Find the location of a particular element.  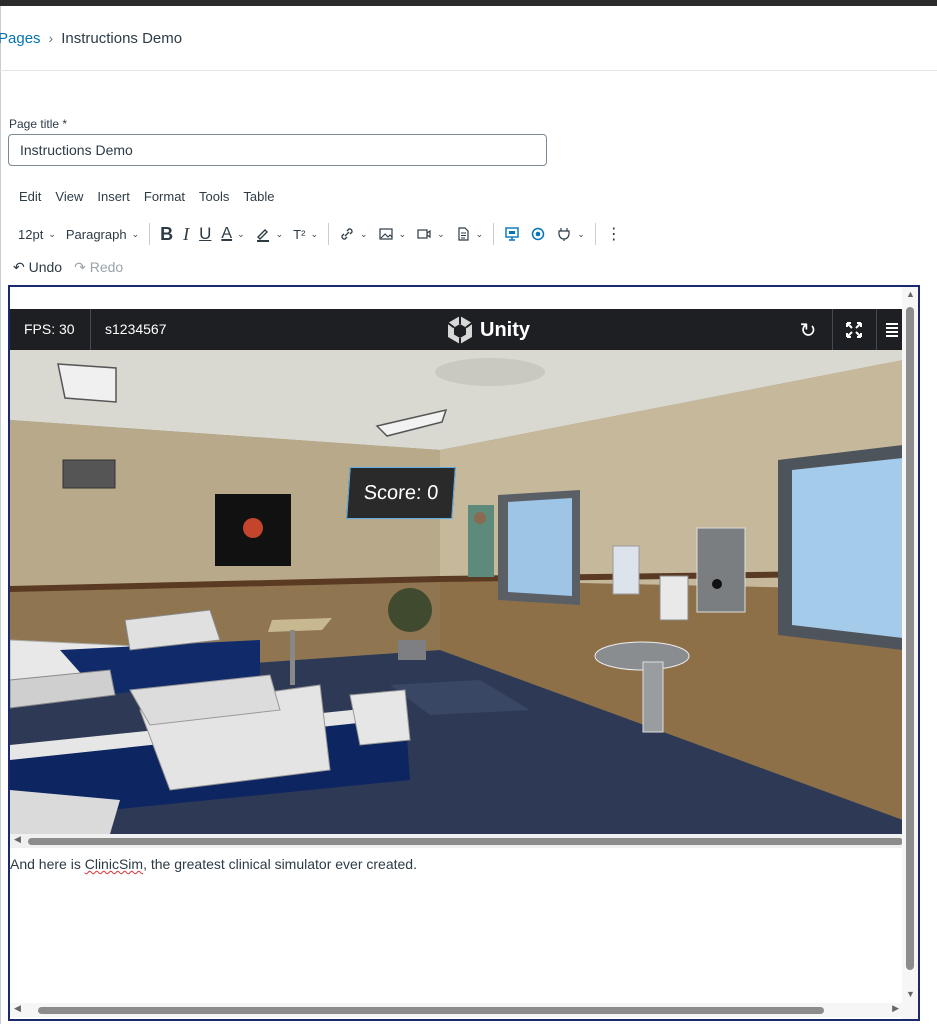

fullscreen-icon is located at coordinates (854, 330).